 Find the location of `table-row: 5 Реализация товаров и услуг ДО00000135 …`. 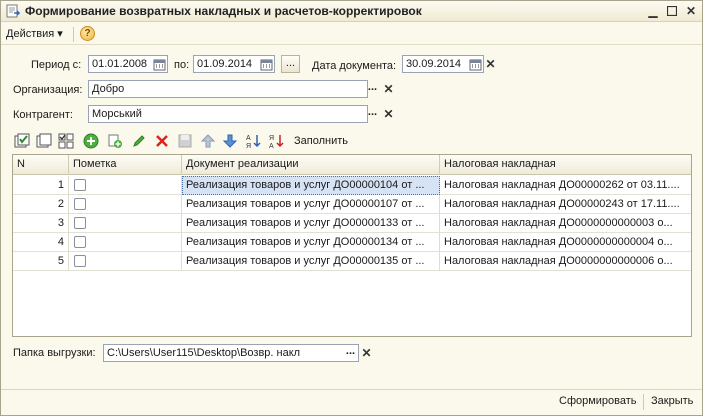

table-row: 5 Реализация товаров и услуг ДО00000135 … is located at coordinates (352, 261).